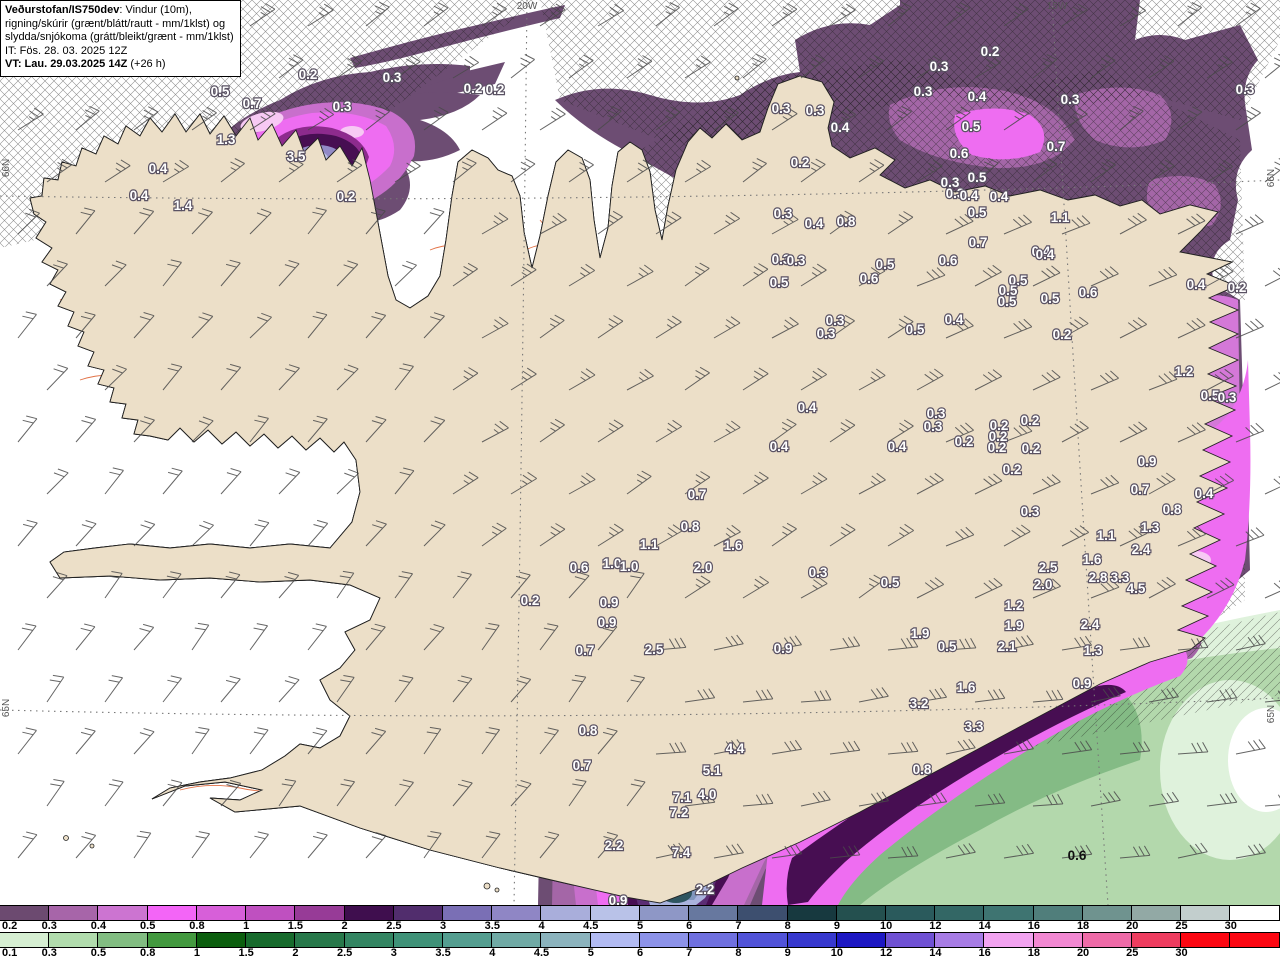 The image size is (1280, 960). I want to click on legend-tick-label: 0.5, so click(148, 926).